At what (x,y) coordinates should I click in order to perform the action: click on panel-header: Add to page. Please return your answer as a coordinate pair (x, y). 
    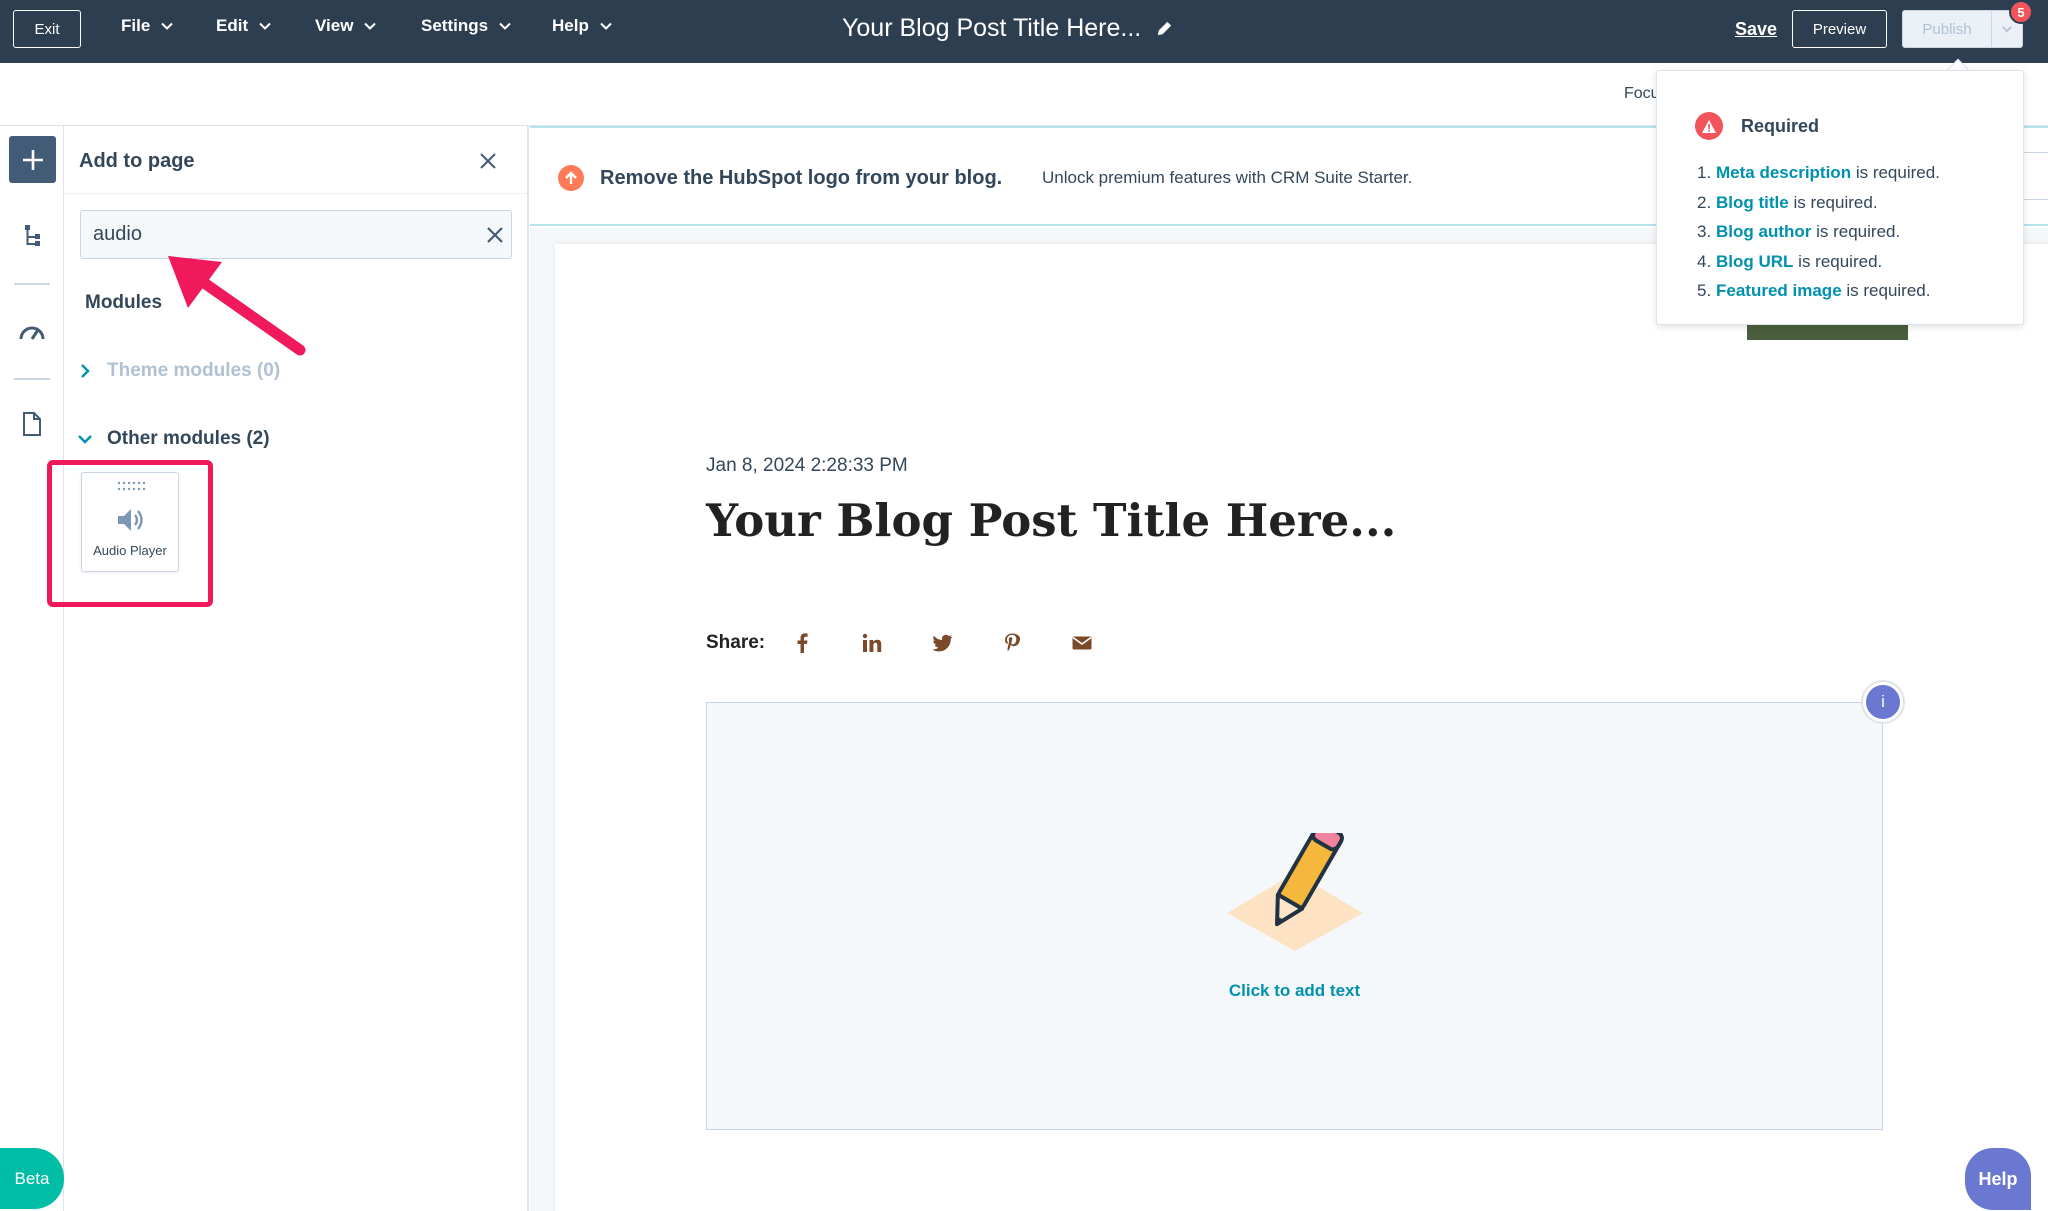
    Looking at the image, I should click on (296, 160).